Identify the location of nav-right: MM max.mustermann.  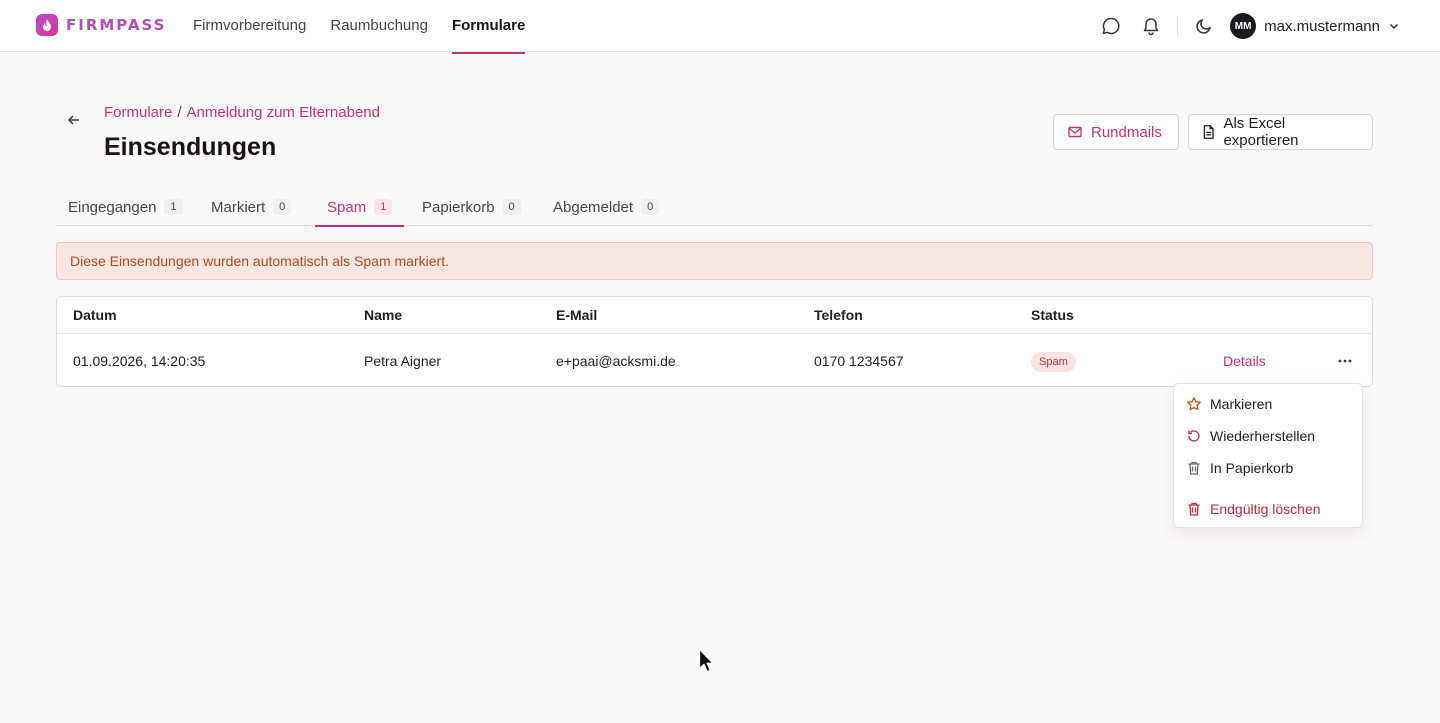
(1249, 26).